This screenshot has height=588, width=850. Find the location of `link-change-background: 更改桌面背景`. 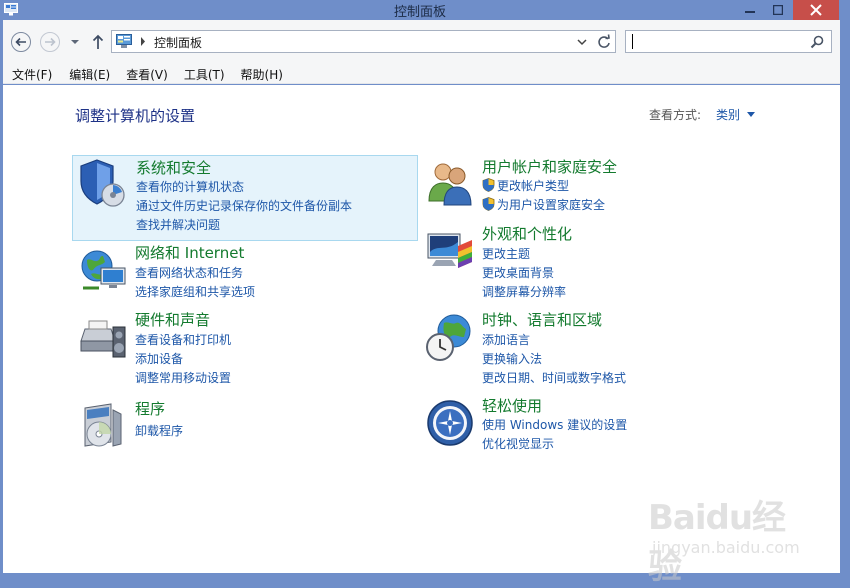

link-change-background: 更改桌面背景 is located at coordinates (518, 272).